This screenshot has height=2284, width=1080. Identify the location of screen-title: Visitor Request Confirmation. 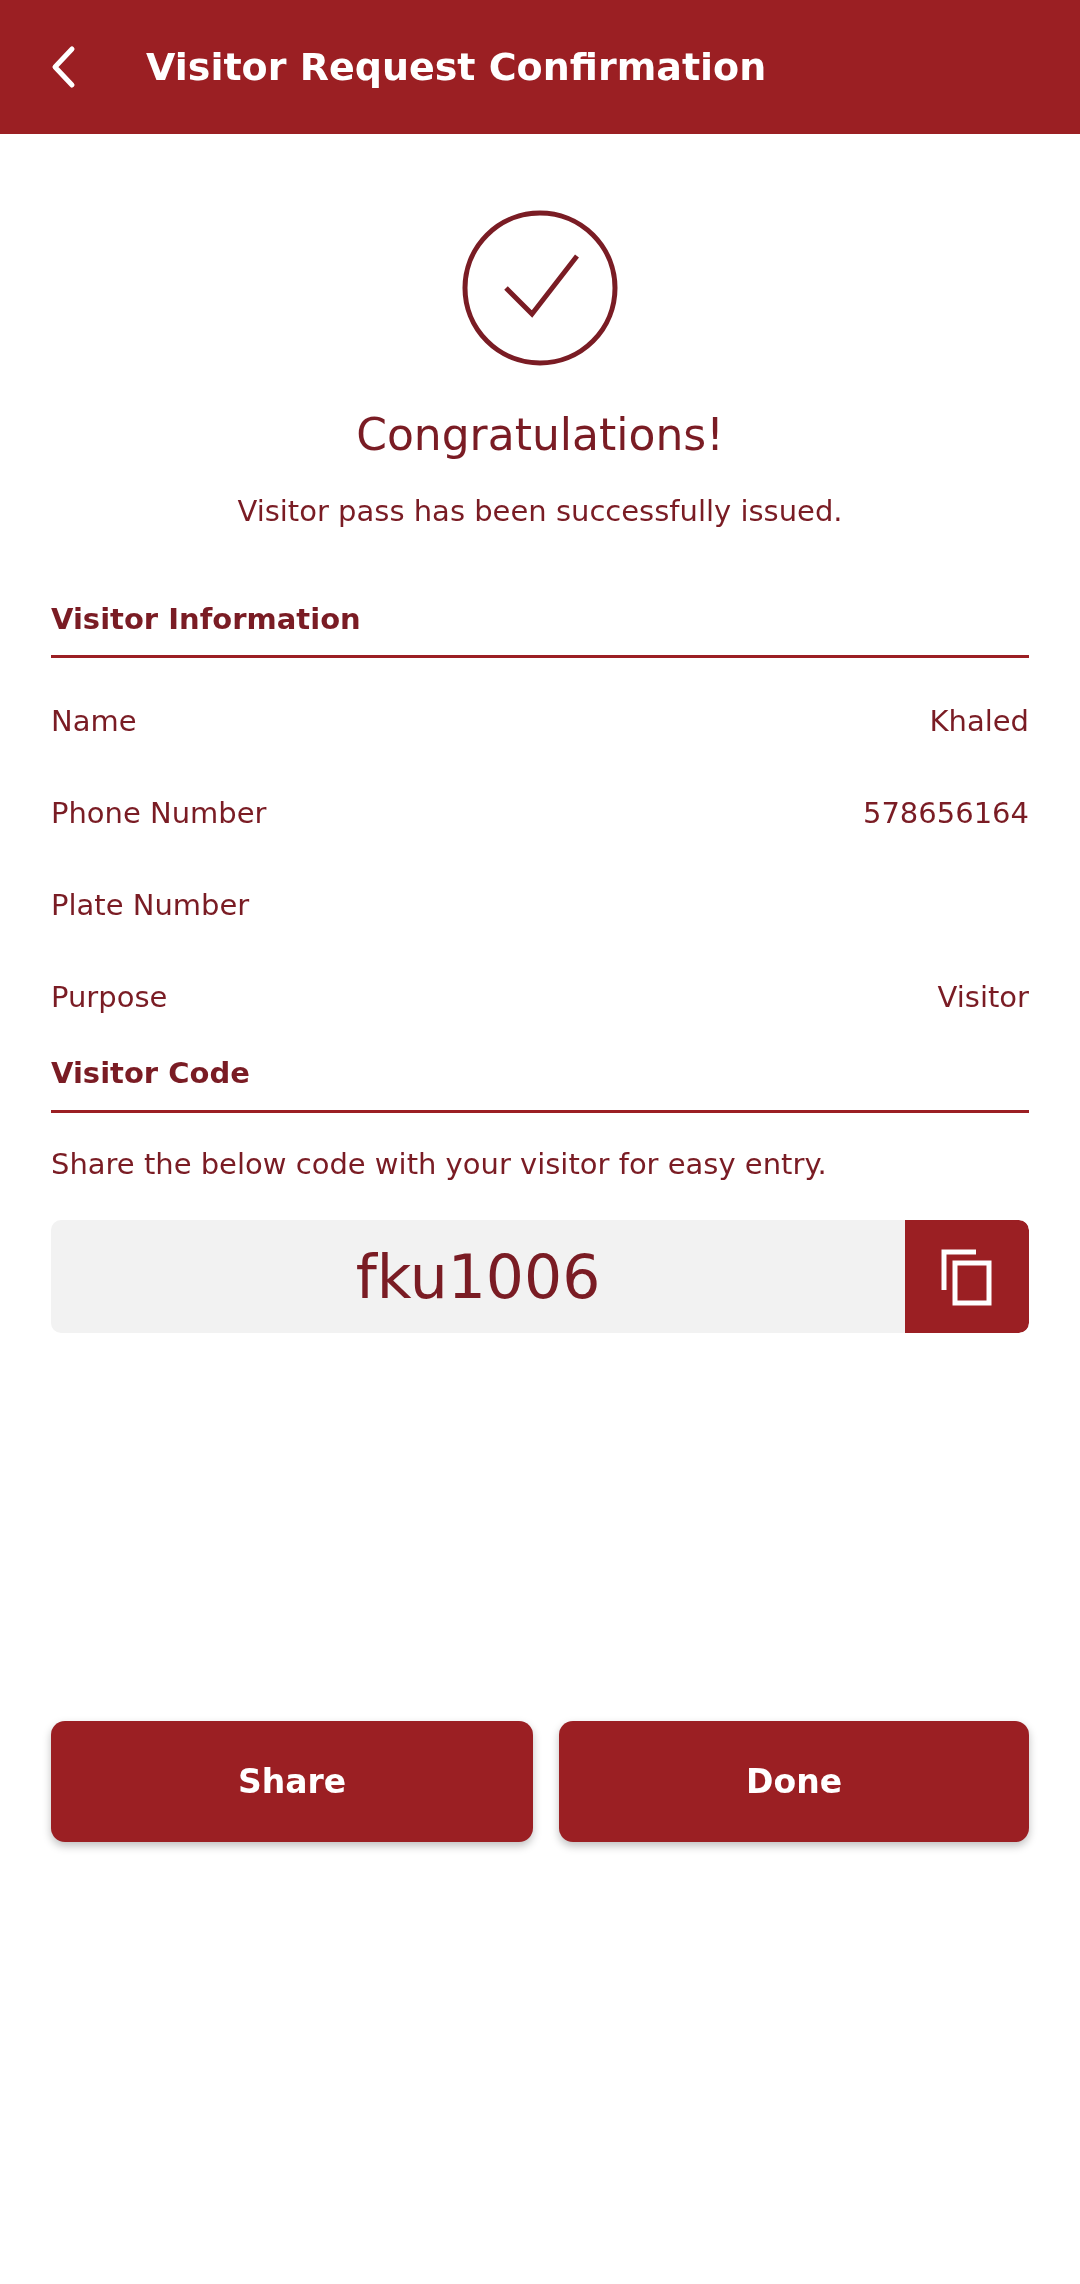
(456, 67).